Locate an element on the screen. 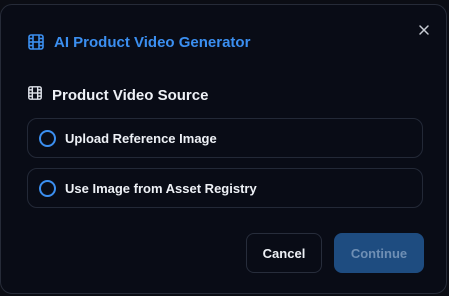 Image resolution: width=449 pixels, height=296 pixels. close-button is located at coordinates (424, 30).